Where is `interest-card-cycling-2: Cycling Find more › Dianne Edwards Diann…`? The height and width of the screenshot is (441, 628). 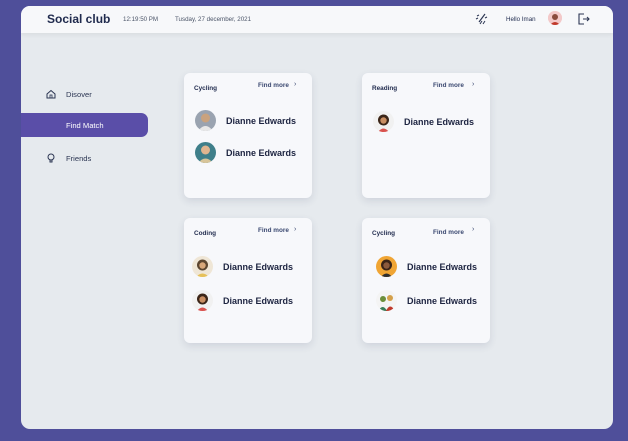
interest-card-cycling-2: Cycling Find more › Dianne Edwards Diann… is located at coordinates (426, 280).